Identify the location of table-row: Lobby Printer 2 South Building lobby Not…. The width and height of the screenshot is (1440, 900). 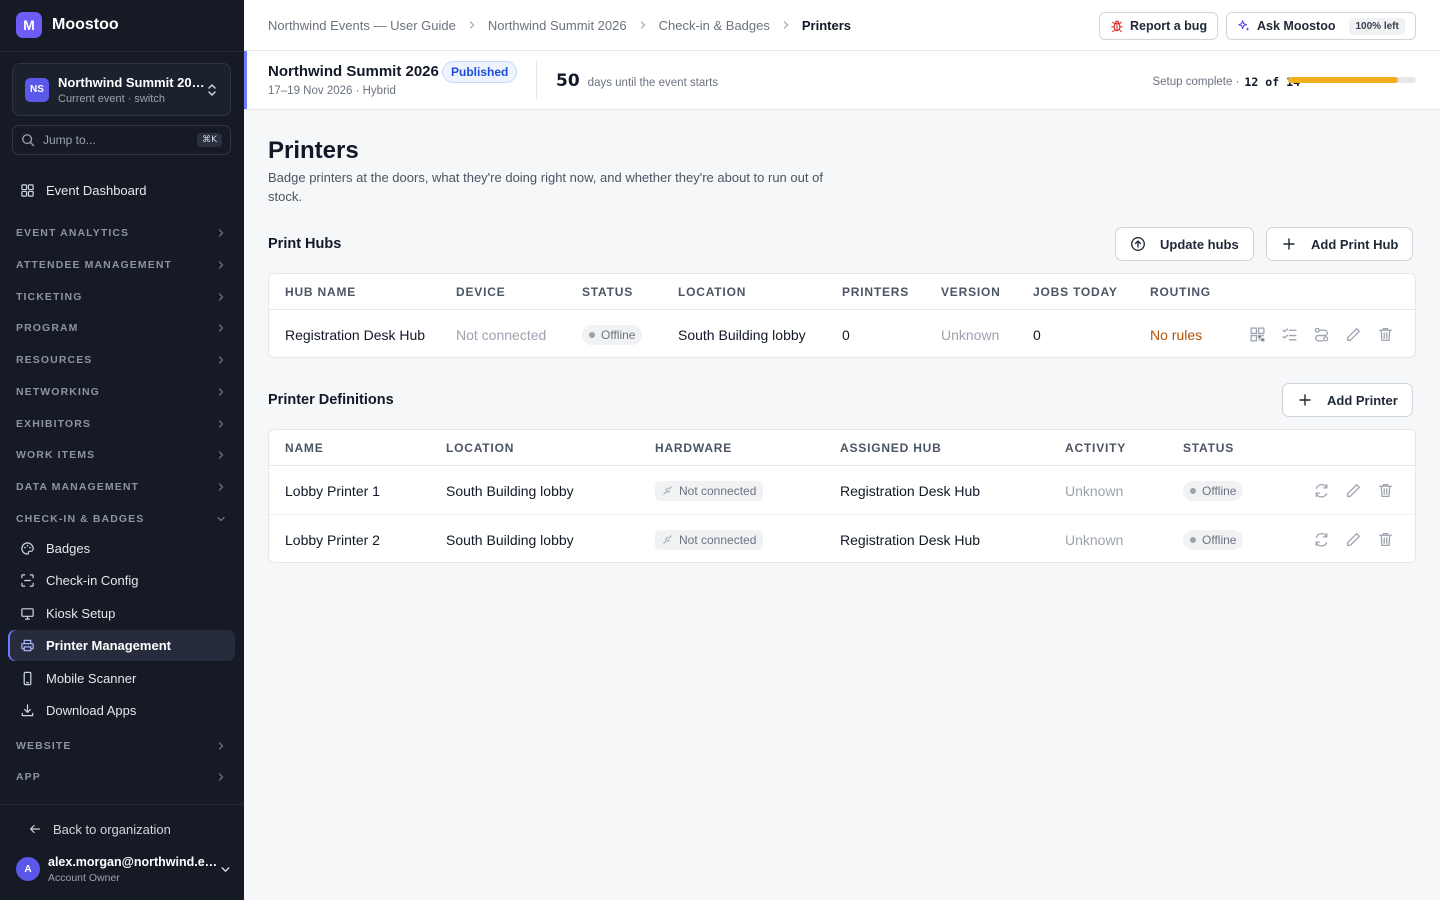
(842, 539).